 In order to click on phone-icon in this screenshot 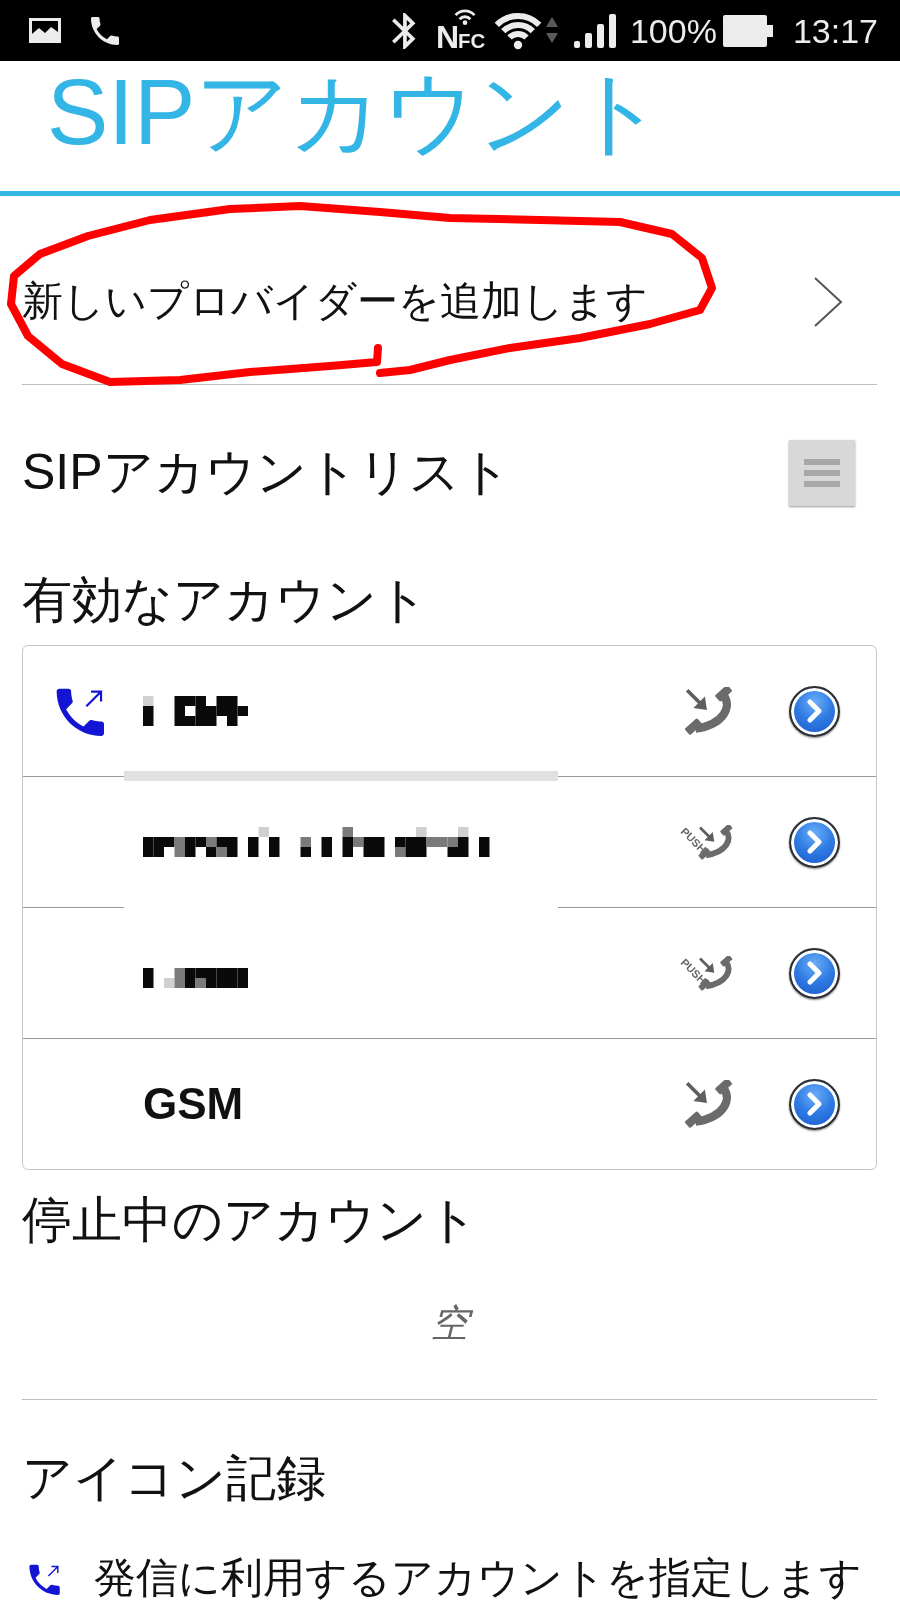, I will do `click(105, 30)`.